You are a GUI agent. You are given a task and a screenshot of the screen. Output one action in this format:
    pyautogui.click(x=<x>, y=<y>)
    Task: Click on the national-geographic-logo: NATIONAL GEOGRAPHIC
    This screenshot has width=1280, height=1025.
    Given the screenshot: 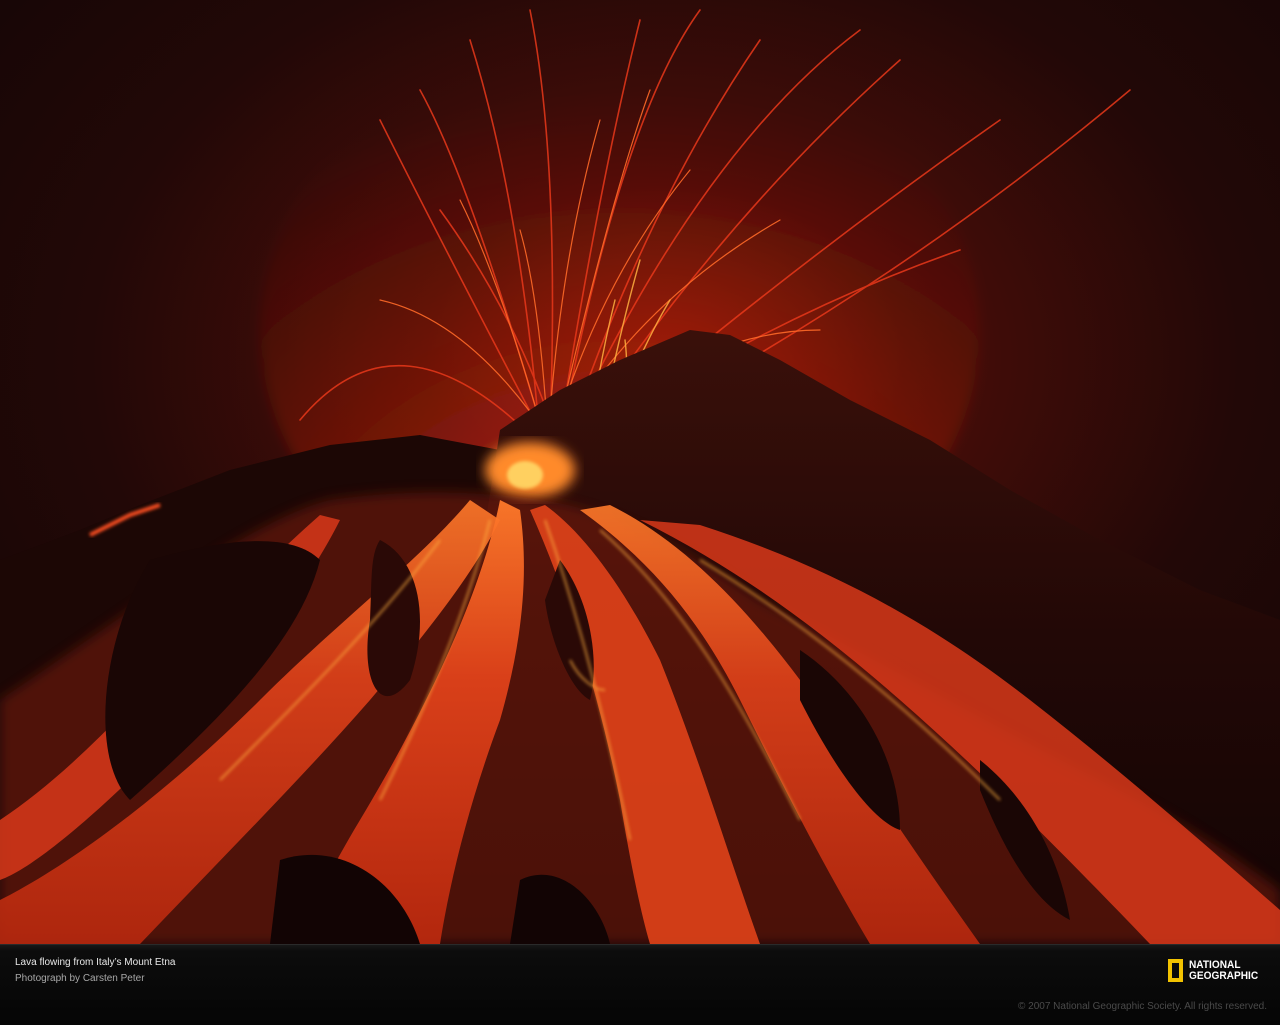 What is the action you would take?
    pyautogui.click(x=1215, y=970)
    